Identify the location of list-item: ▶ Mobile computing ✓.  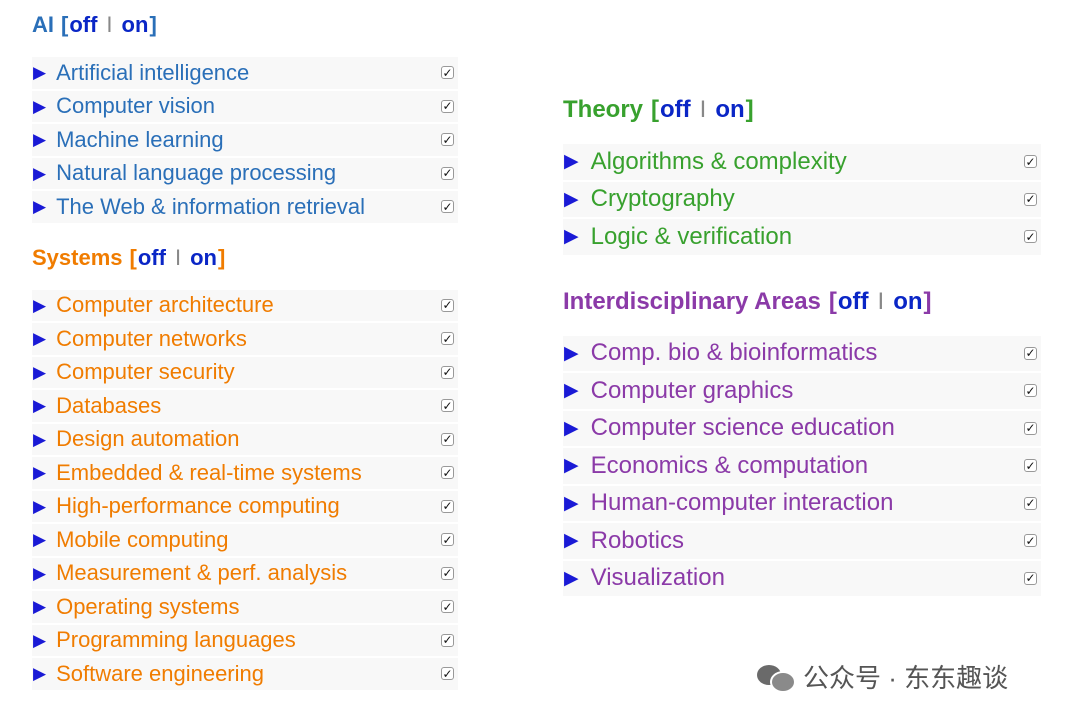
(245, 540).